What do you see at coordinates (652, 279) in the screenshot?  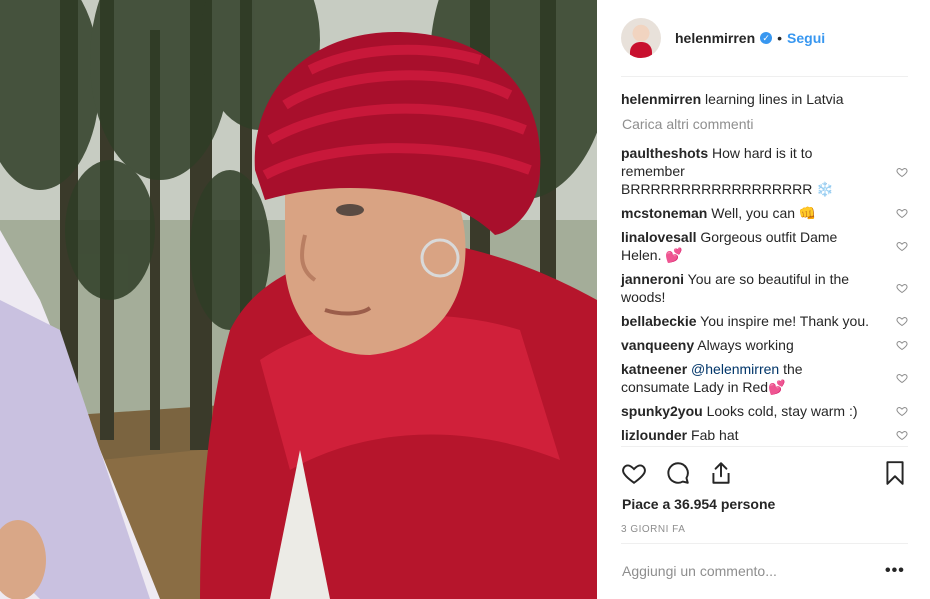 I see `comment-username: janneroni` at bounding box center [652, 279].